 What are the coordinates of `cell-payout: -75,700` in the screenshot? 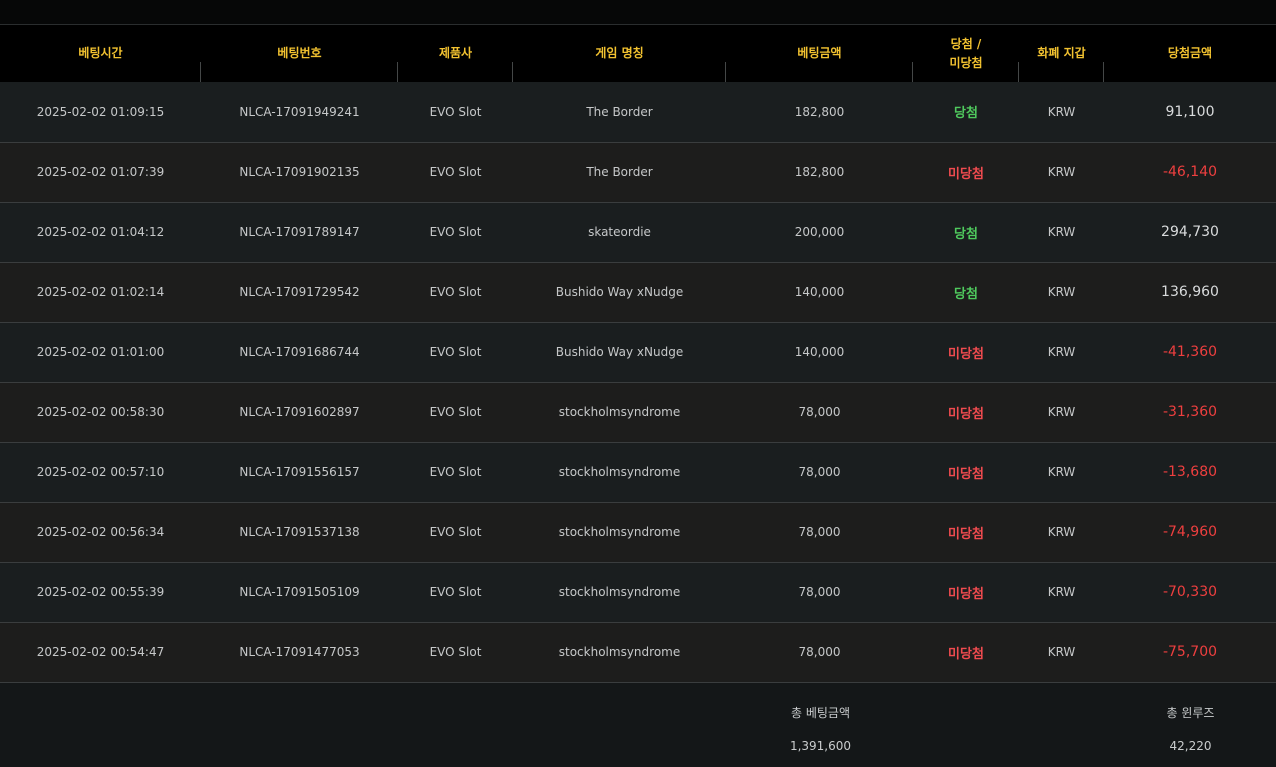 It's located at (1190, 652).